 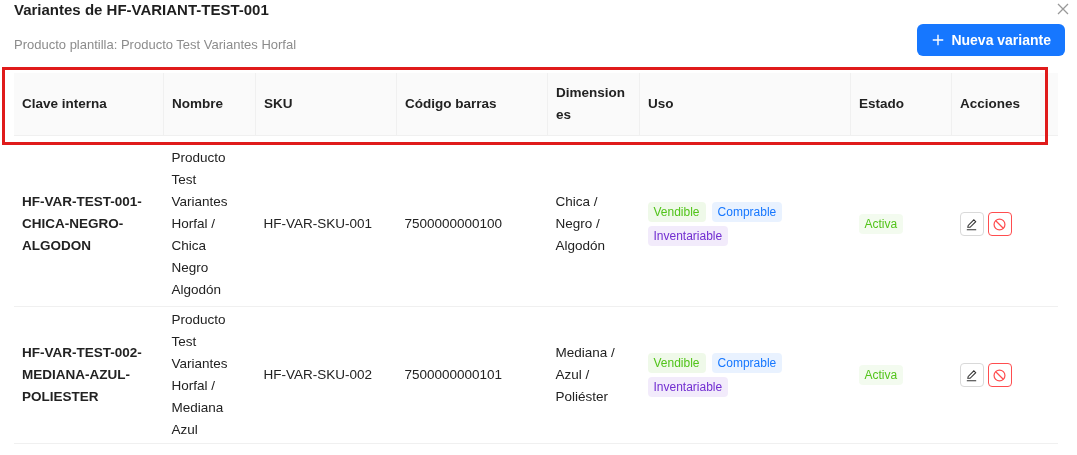 I want to click on column-header: Nombre, so click(x=209, y=104).